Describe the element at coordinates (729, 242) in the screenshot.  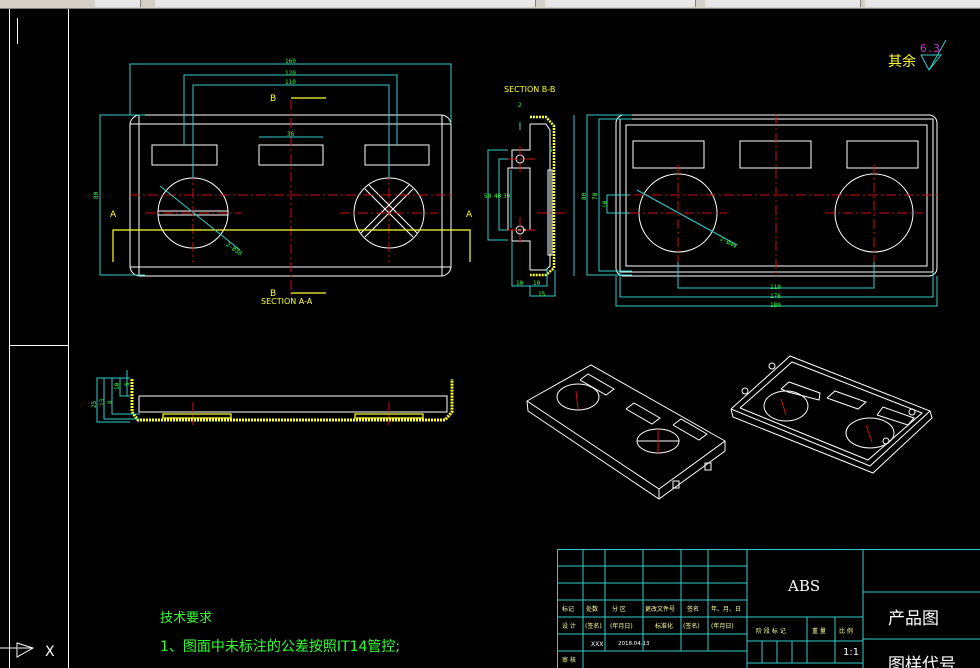
I see `drawing-label: 2-Ø44` at that location.